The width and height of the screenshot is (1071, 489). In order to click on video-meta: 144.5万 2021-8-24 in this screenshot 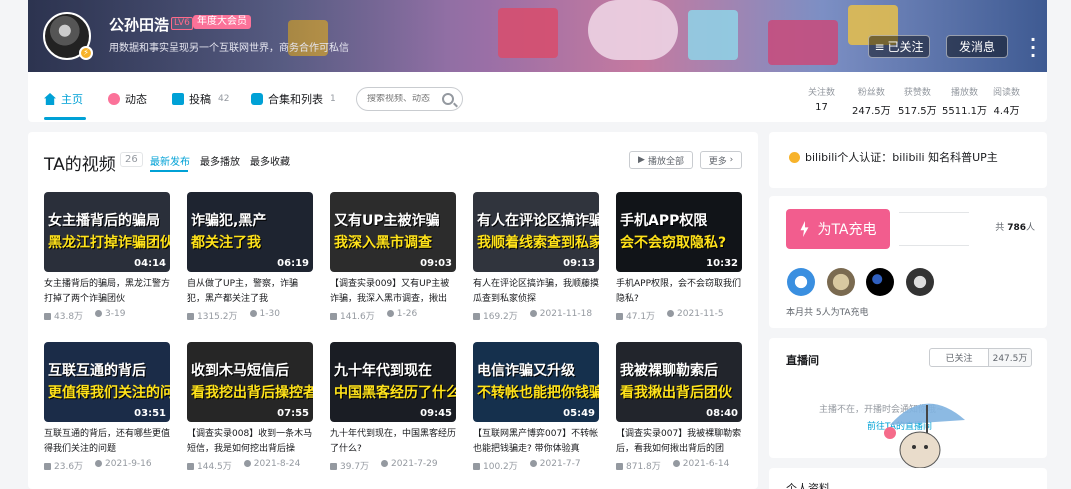, I will do `click(250, 465)`.